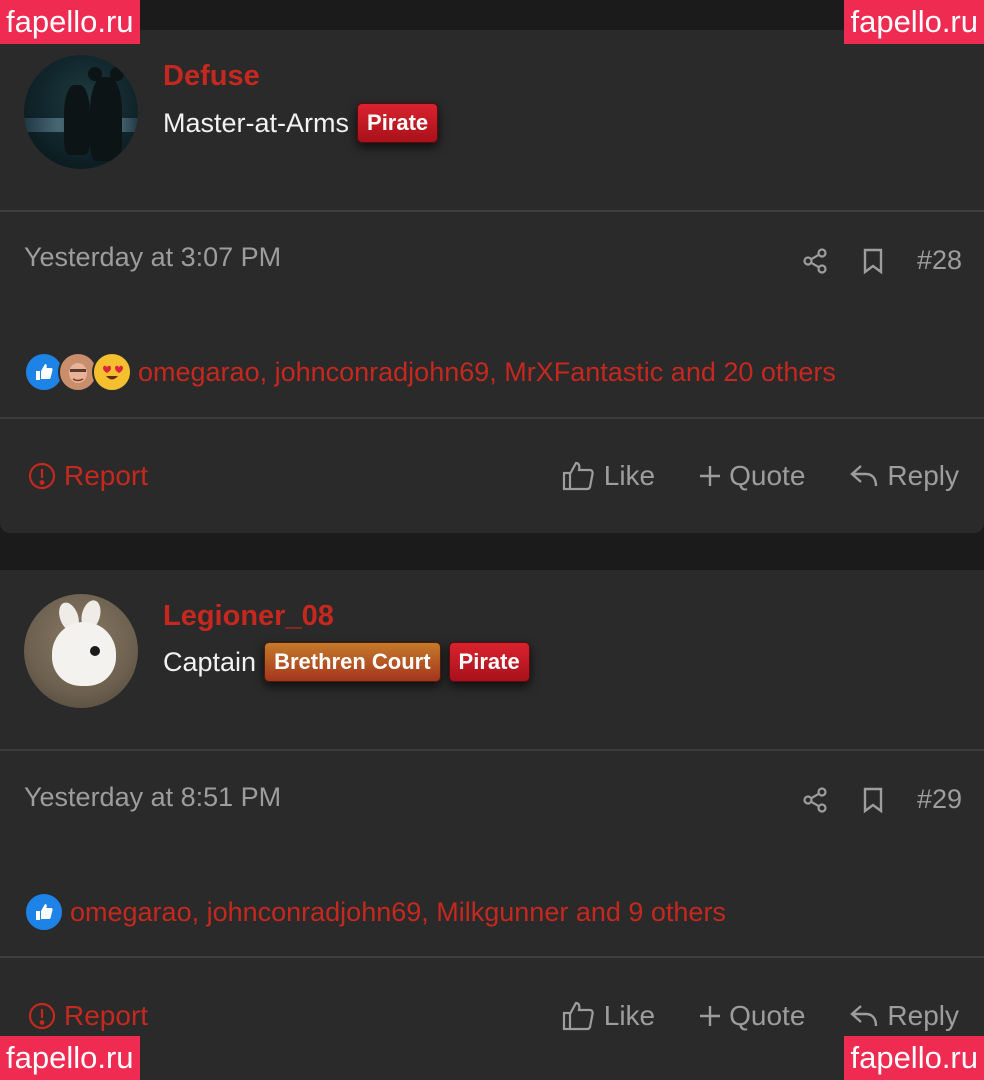 This screenshot has width=984, height=1080. What do you see at coordinates (152, 797) in the screenshot?
I see `post-timestamp: Yesterday at 8:51 PM` at bounding box center [152, 797].